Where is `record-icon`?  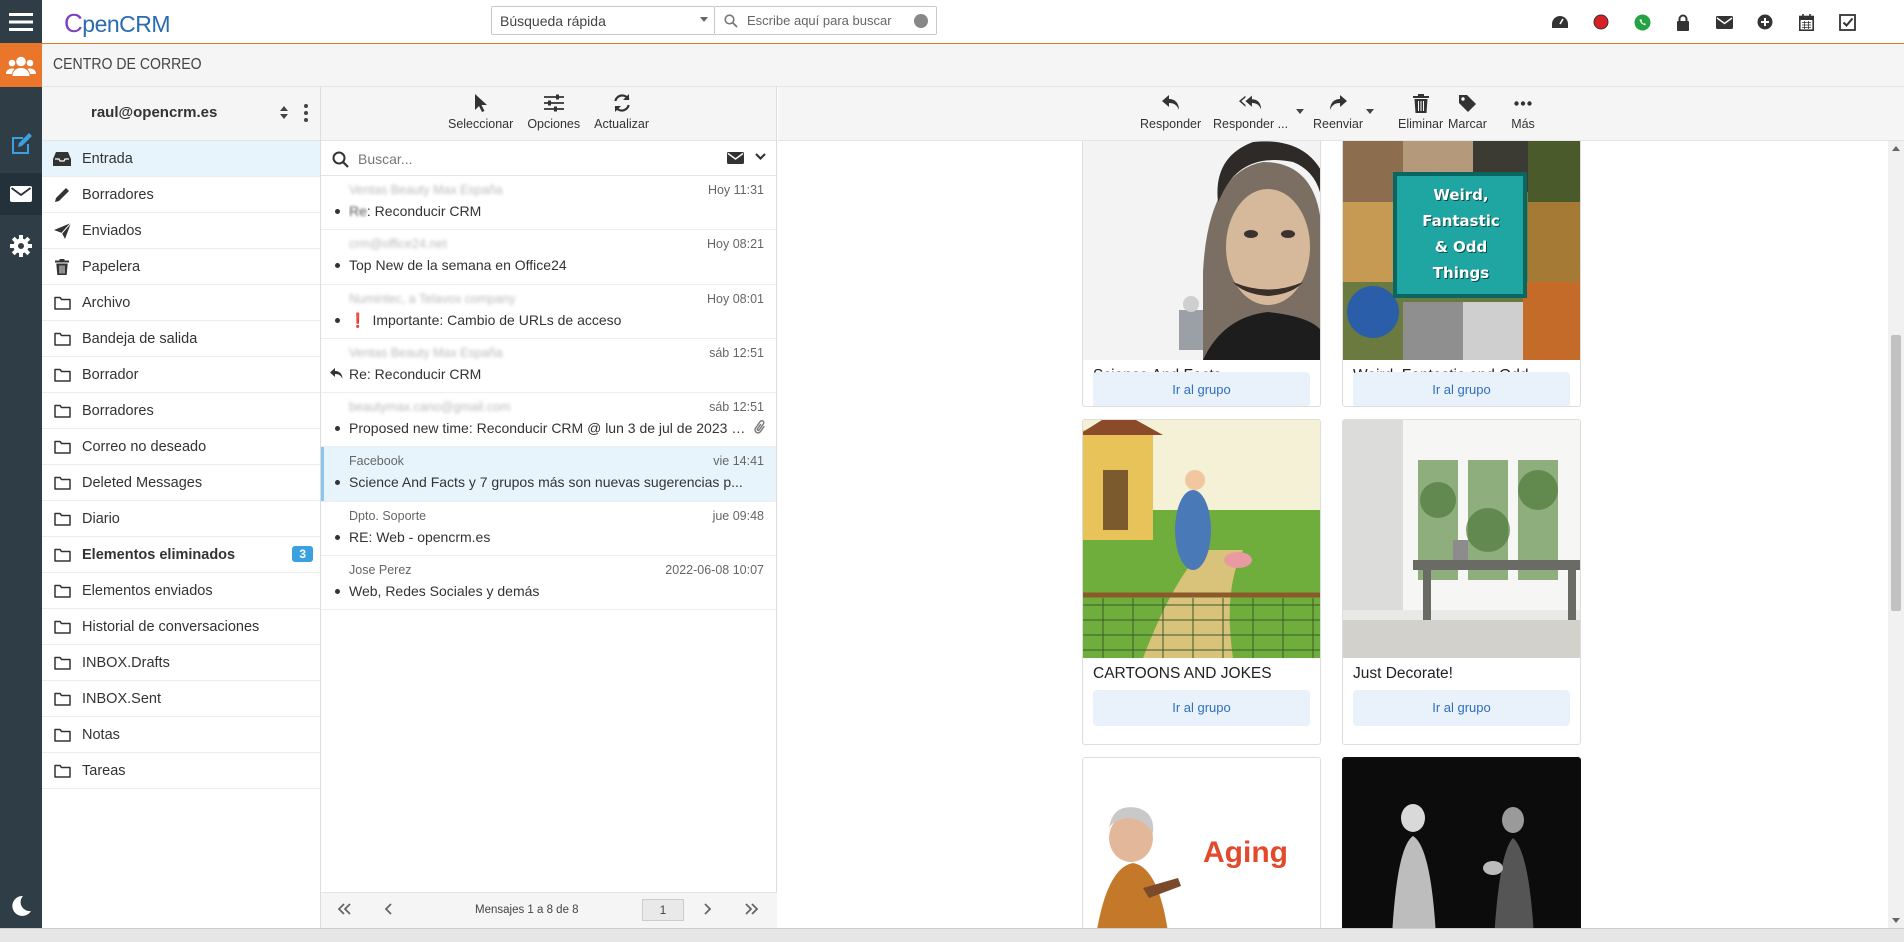
record-icon is located at coordinates (1601, 22).